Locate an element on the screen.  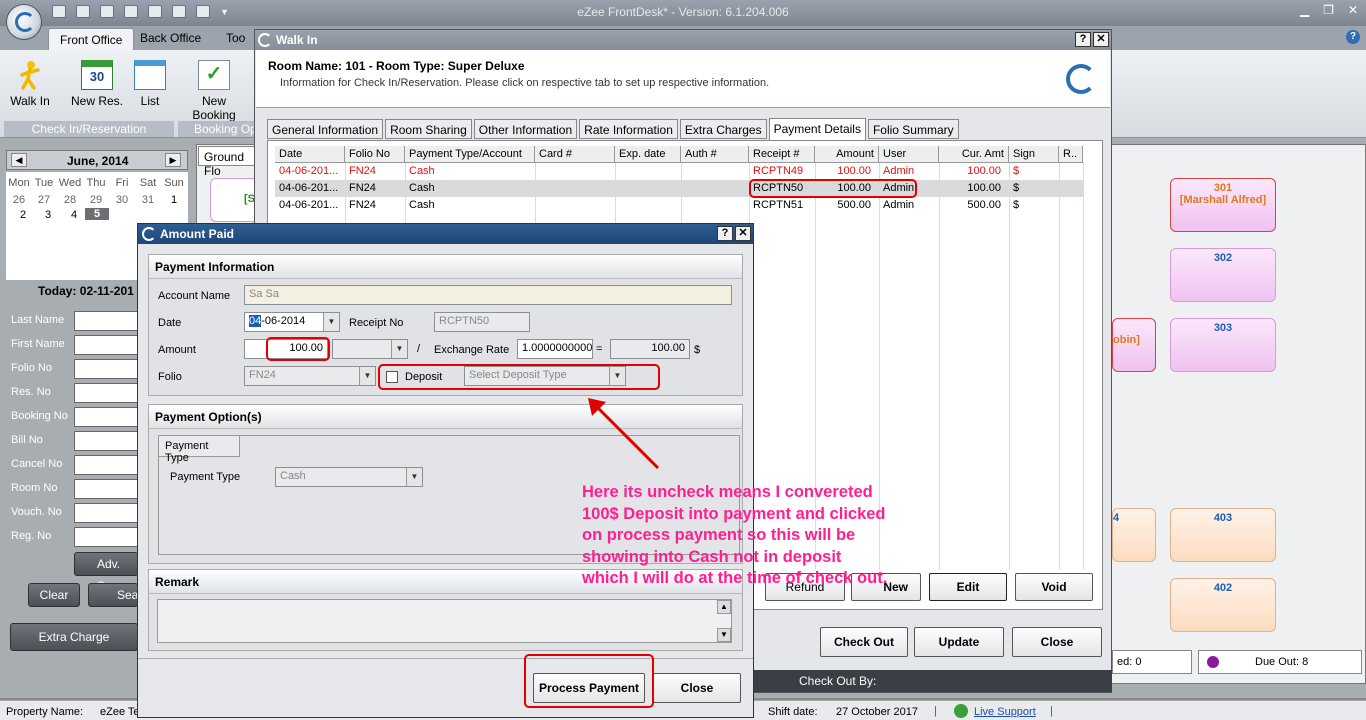
edit-button: Edit is located at coordinates (968, 587).